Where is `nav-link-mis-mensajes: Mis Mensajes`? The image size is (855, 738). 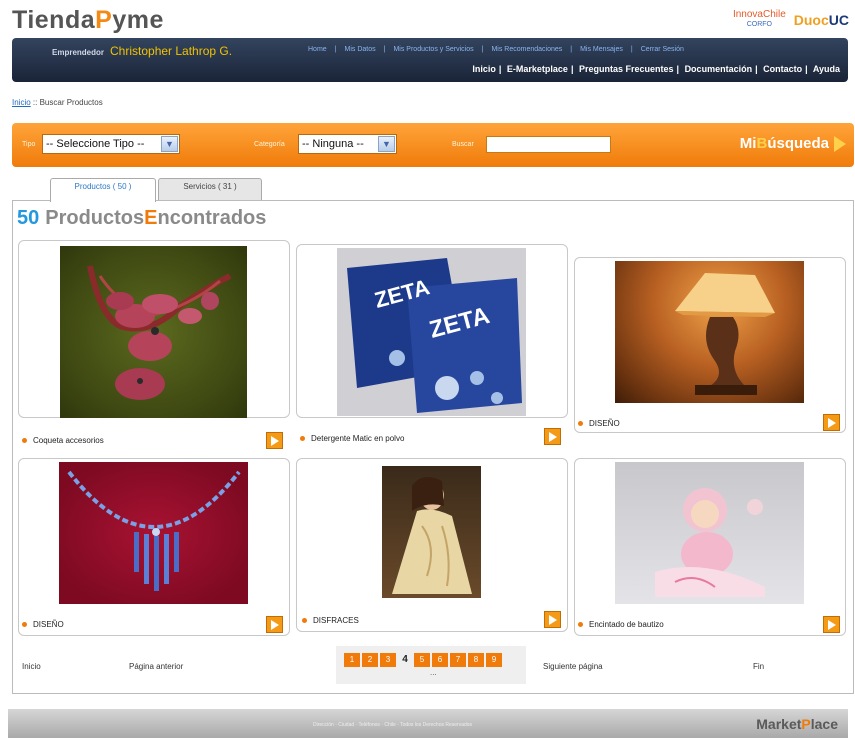 nav-link-mis-mensajes: Mis Mensajes is located at coordinates (601, 49).